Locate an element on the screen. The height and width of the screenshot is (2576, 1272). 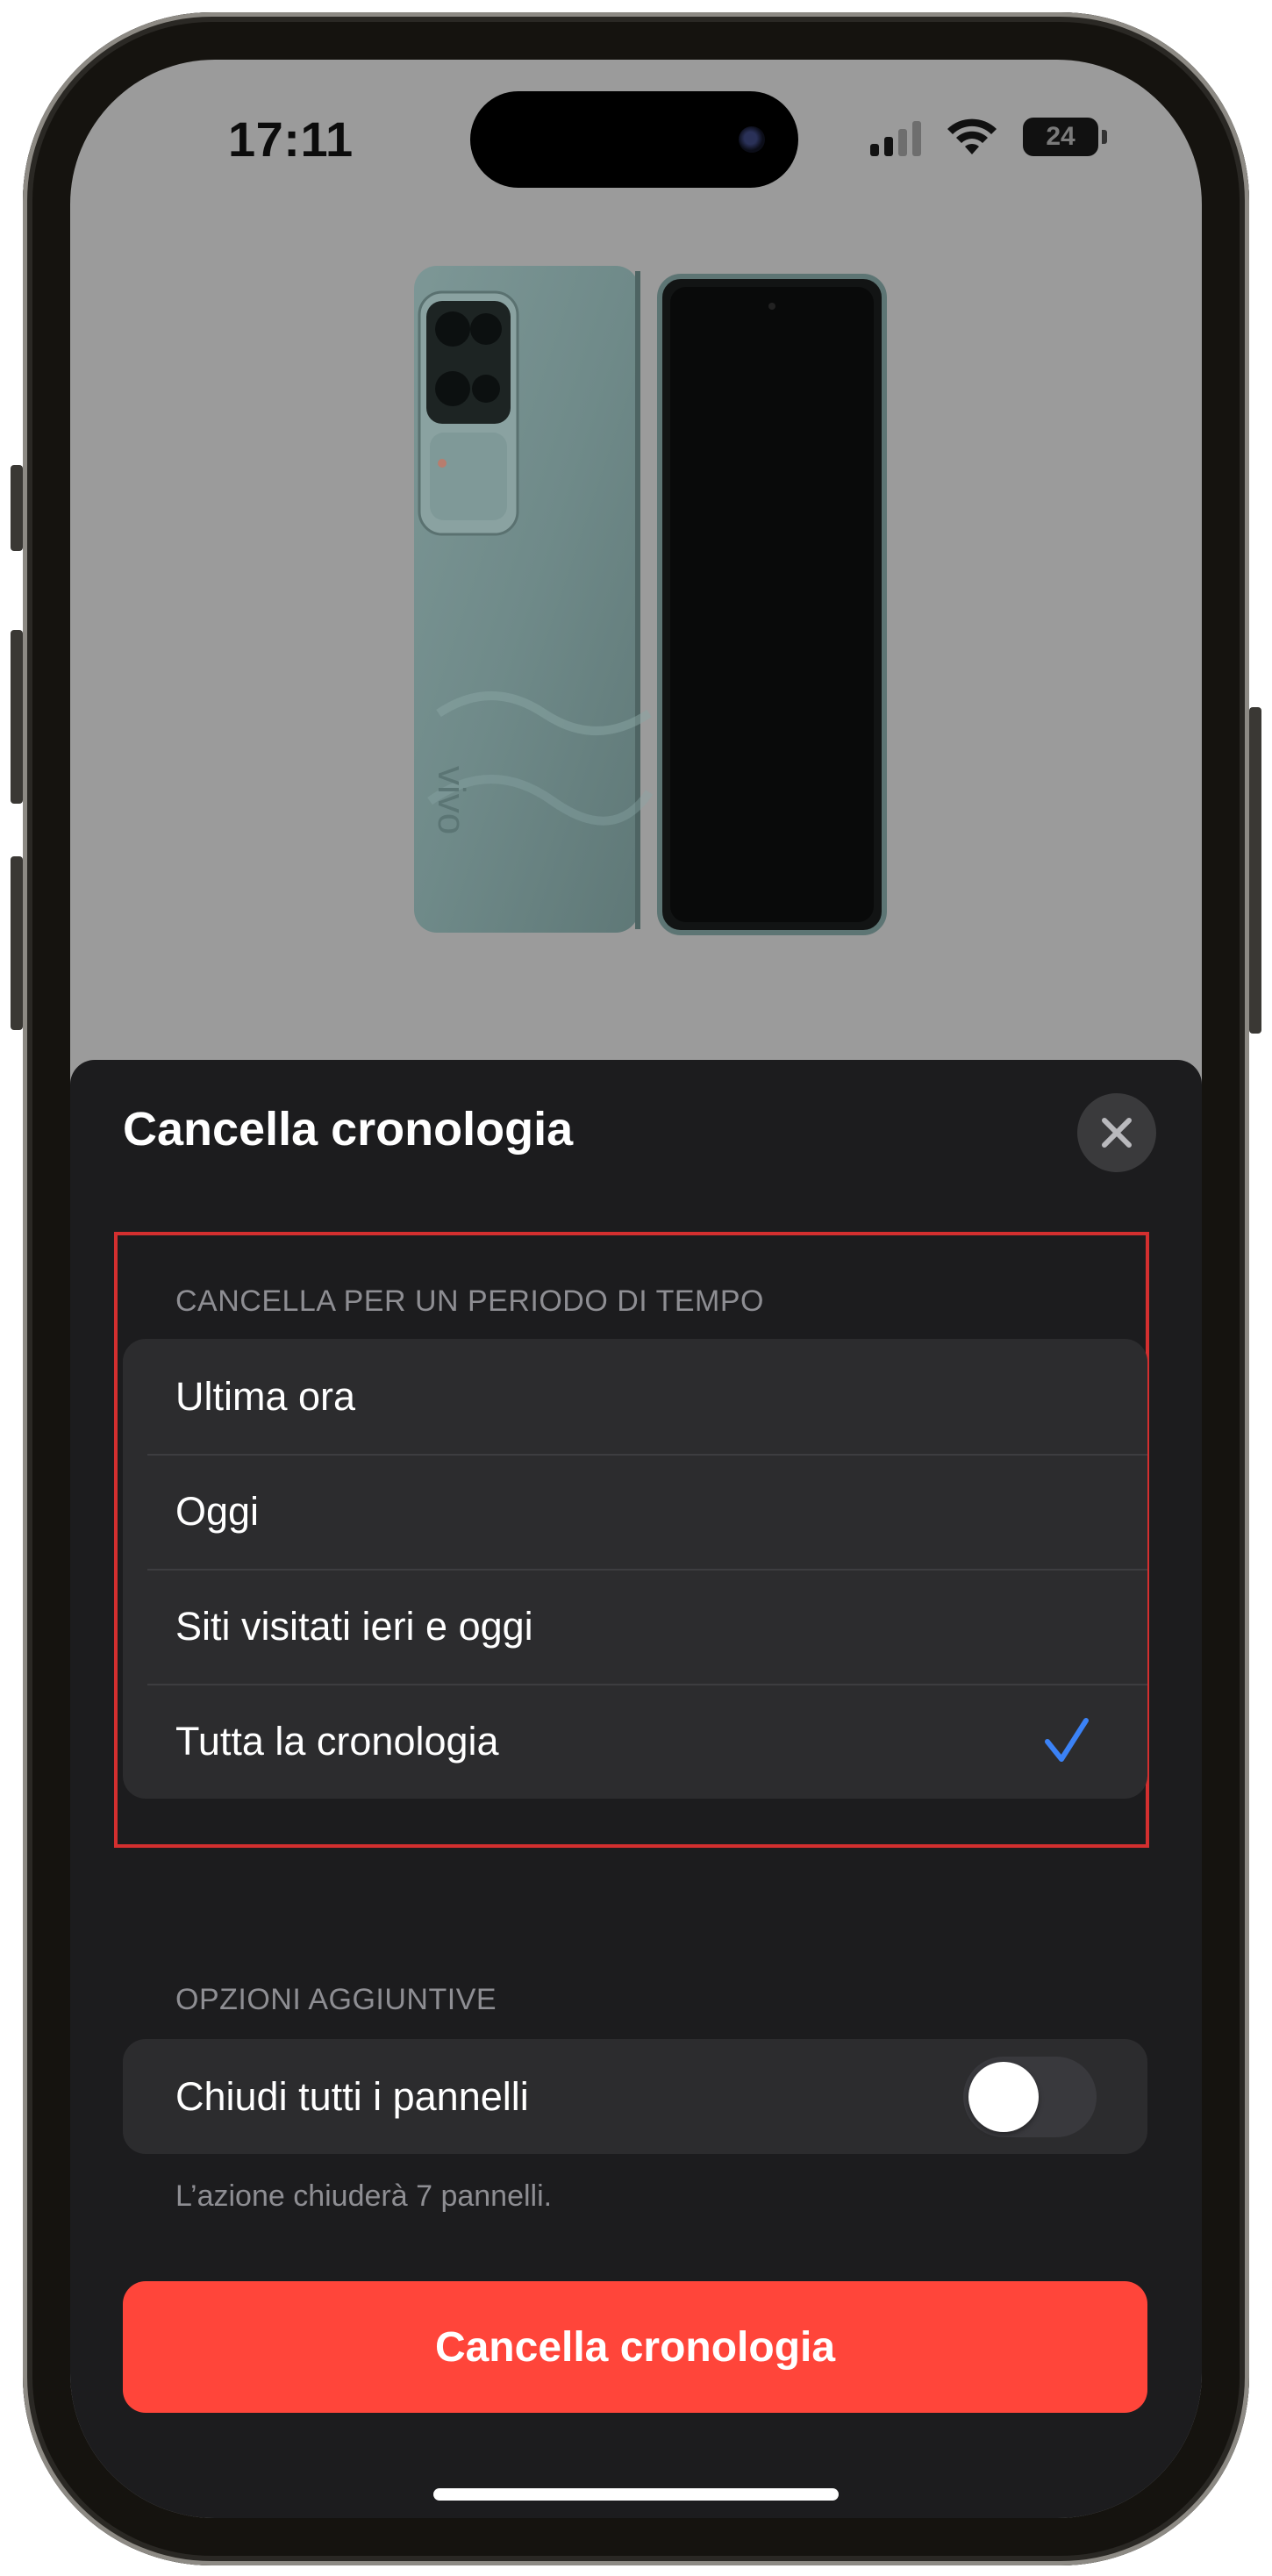
battery-icon: 24 is located at coordinates (1060, 137).